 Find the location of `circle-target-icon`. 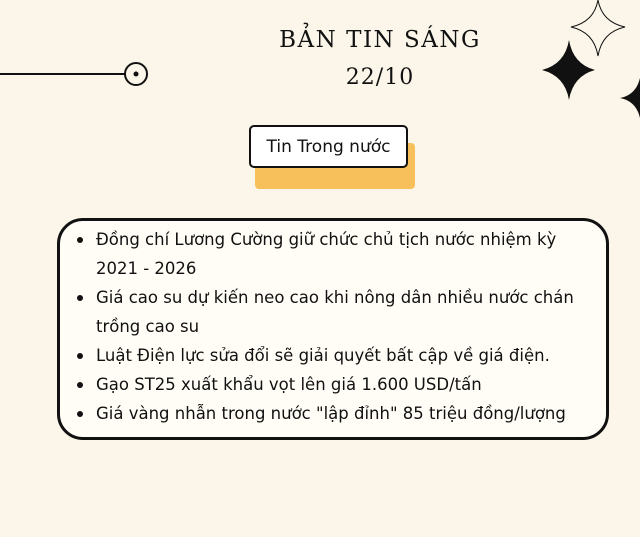

circle-target-icon is located at coordinates (136, 74).